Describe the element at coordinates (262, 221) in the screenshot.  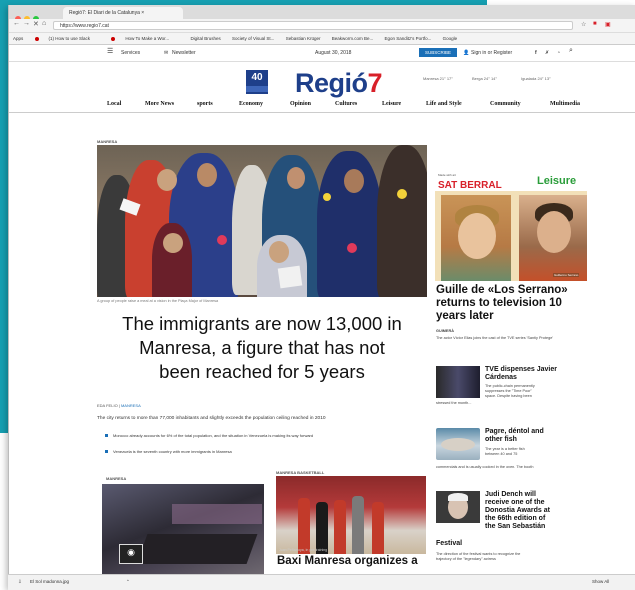
I see `main-story-image` at that location.